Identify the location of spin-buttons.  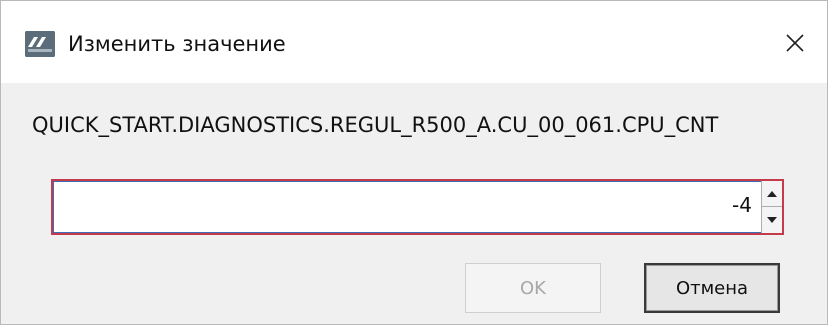
(771, 207).